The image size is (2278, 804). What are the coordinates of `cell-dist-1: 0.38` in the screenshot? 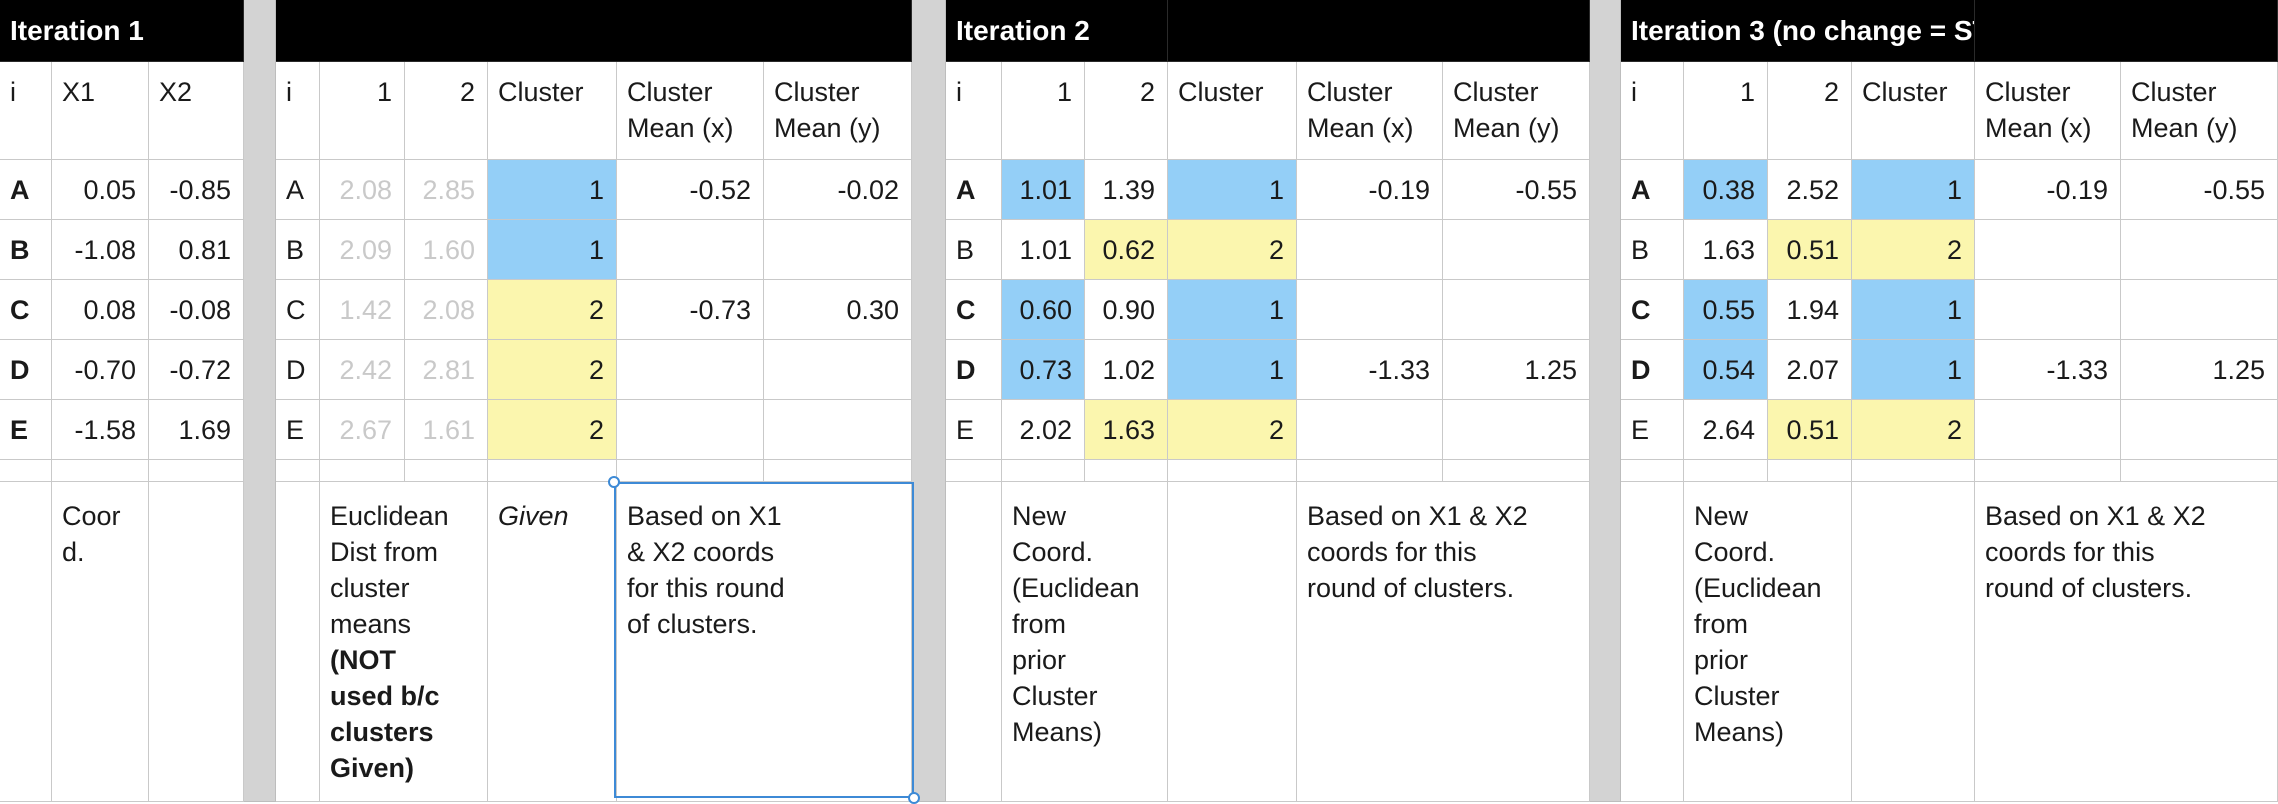 It's located at (1726, 190).